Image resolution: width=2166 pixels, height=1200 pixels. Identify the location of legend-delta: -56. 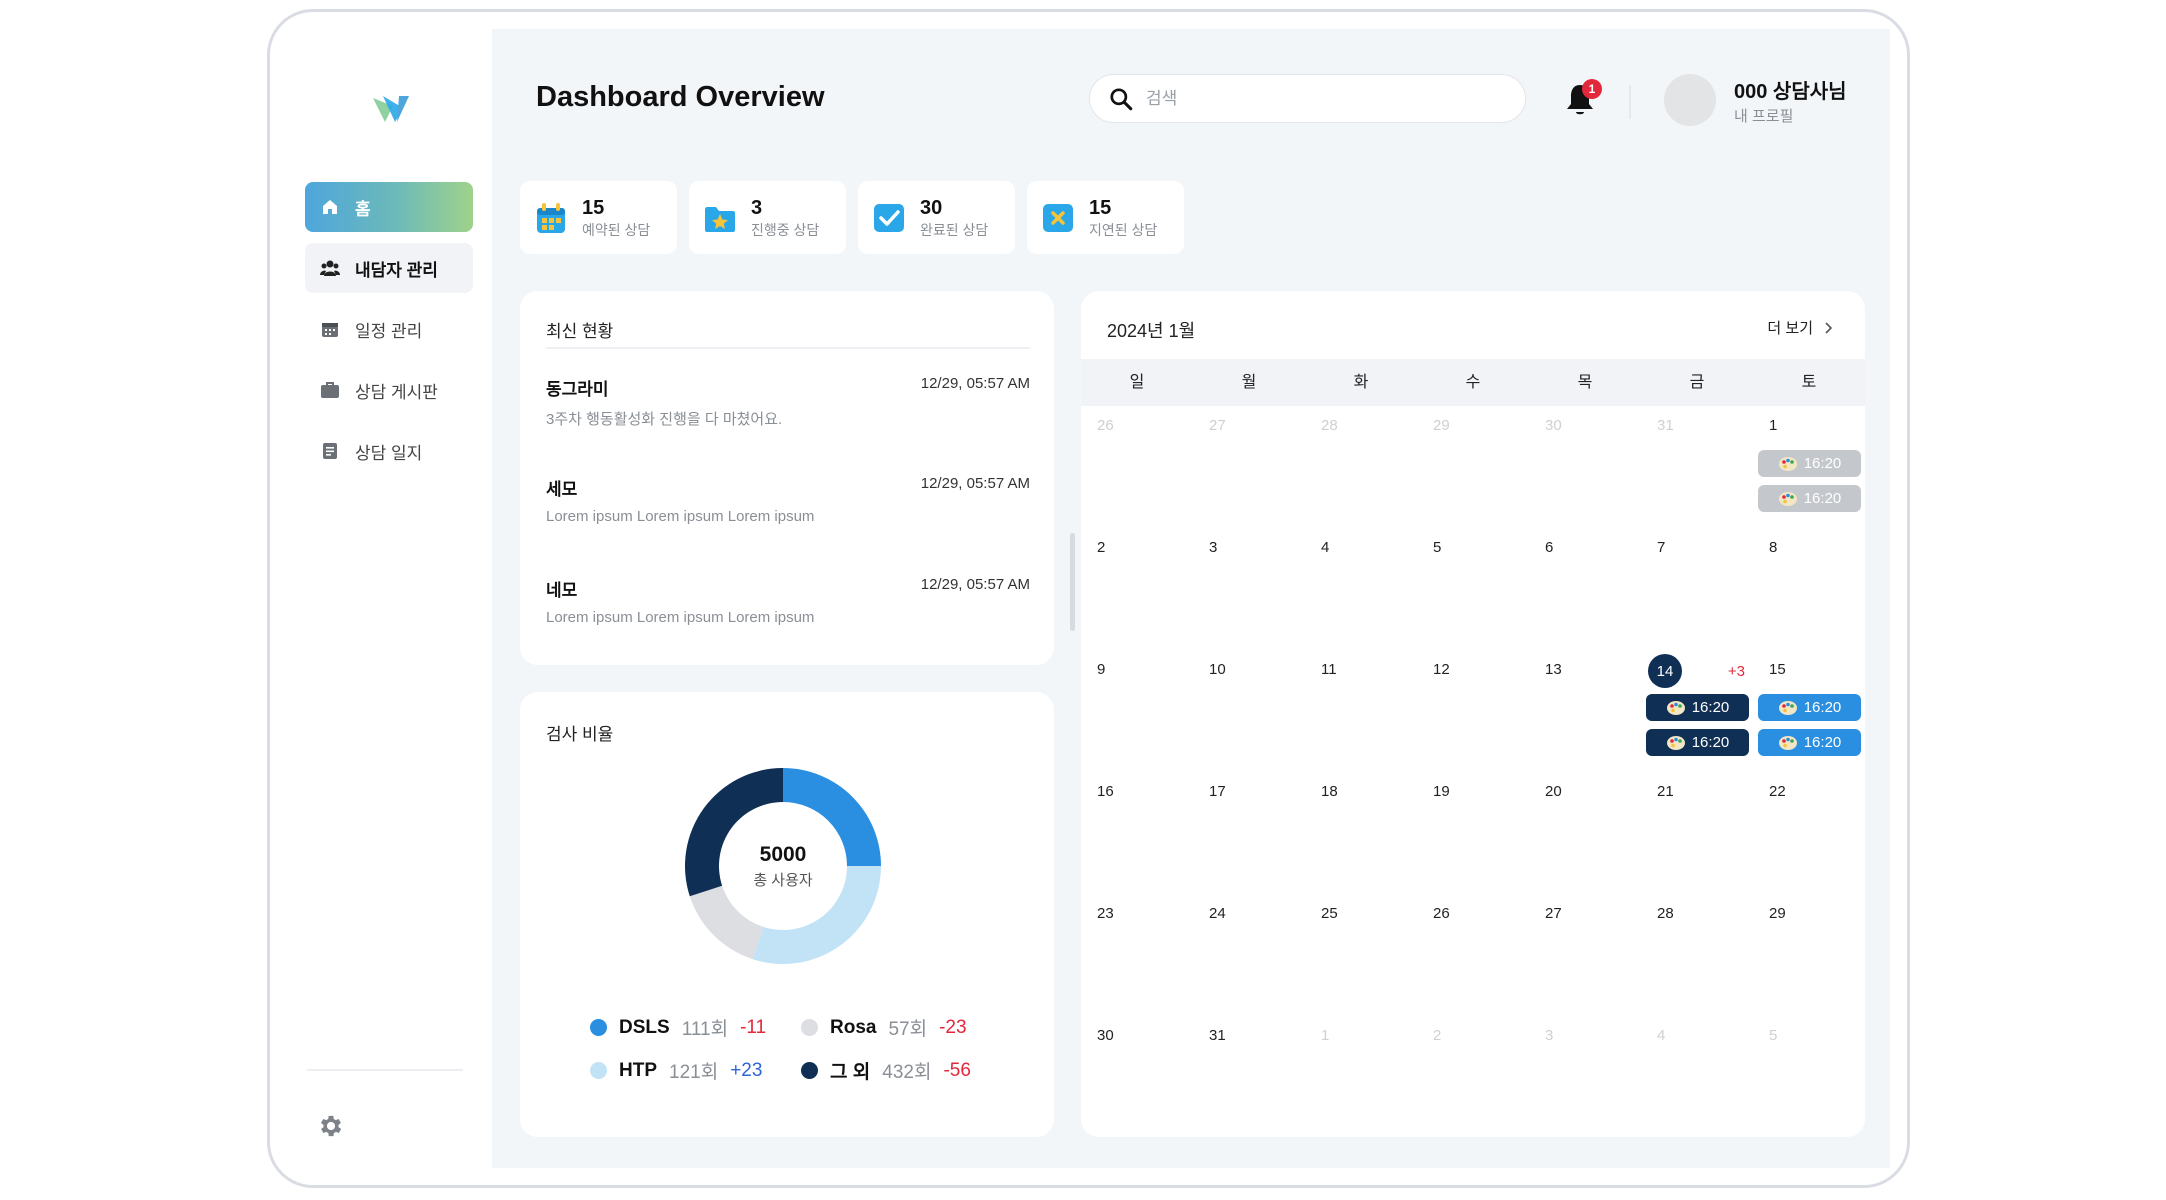
(957, 1070).